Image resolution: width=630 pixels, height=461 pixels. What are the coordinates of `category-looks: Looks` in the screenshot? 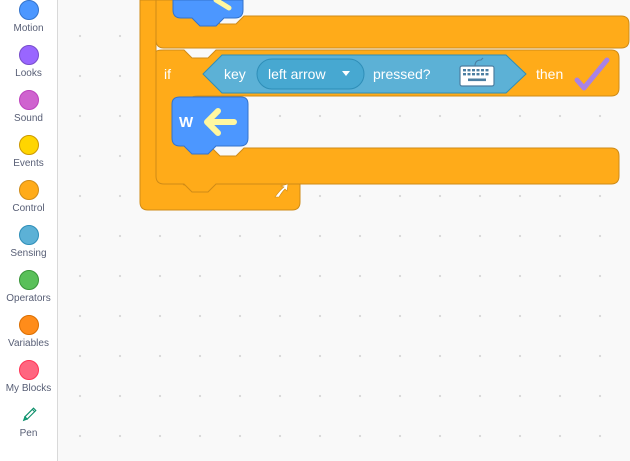 It's located at (28, 67).